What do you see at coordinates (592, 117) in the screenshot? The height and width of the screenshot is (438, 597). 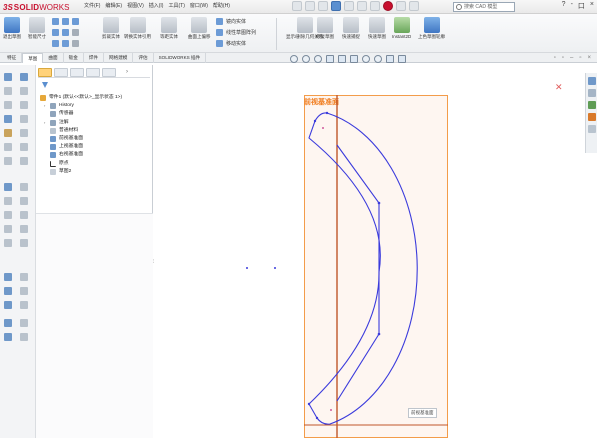 I see `appearances-tab-icon` at bounding box center [592, 117].